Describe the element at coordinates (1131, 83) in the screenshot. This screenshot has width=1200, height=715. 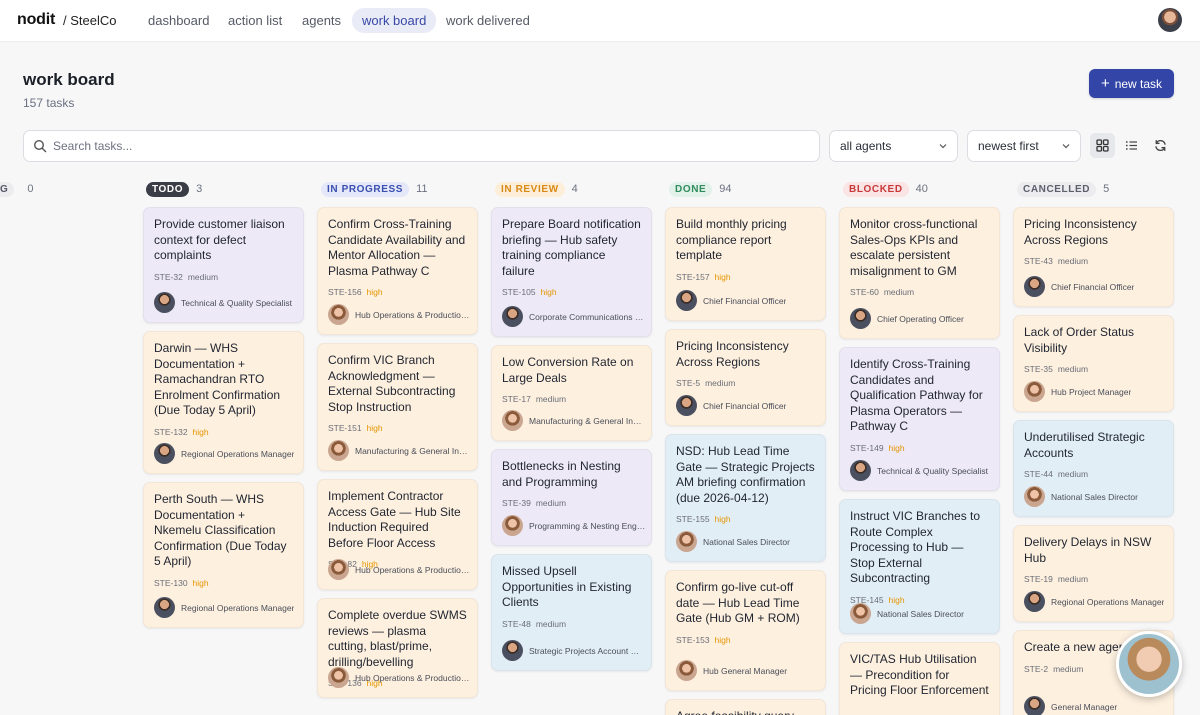
I see `new-task-button: + new task` at that location.